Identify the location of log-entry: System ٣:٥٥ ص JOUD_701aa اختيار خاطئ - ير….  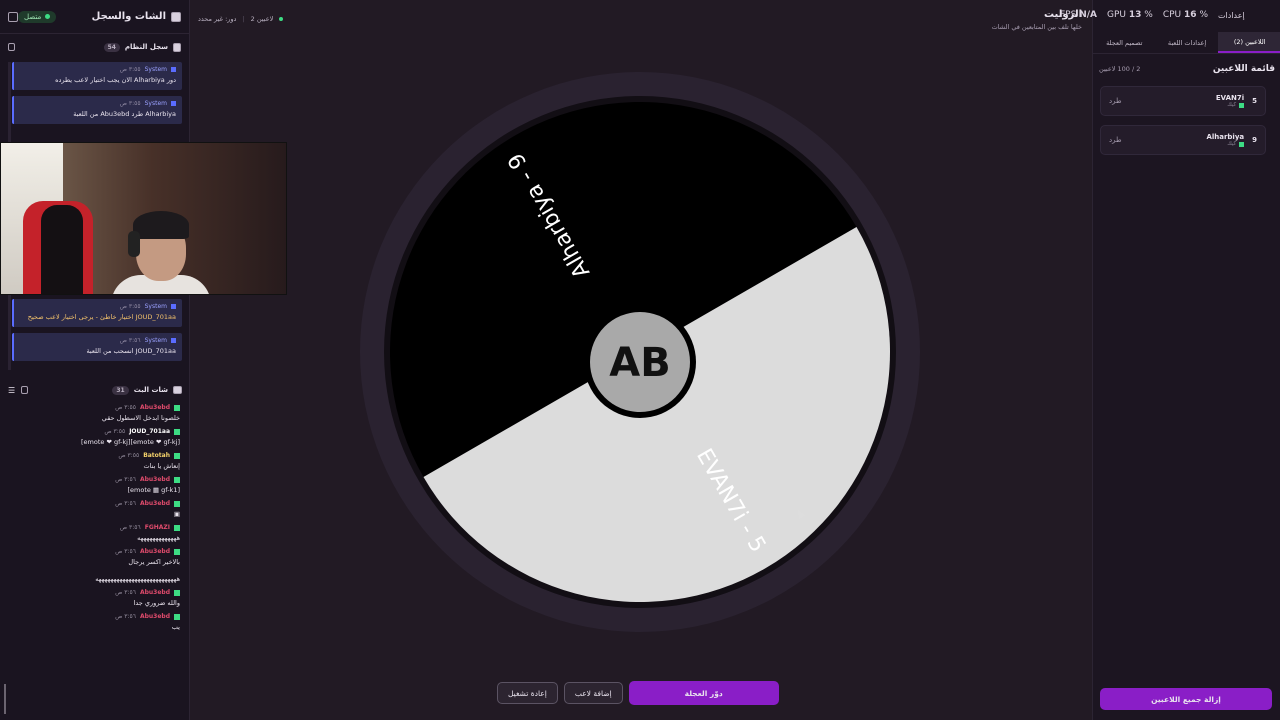
(97, 313).